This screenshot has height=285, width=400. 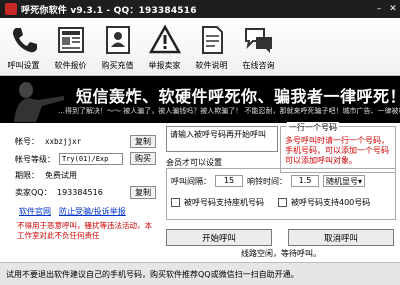 What do you see at coordinates (393, 8) in the screenshot?
I see `close-button: ✕` at bounding box center [393, 8].